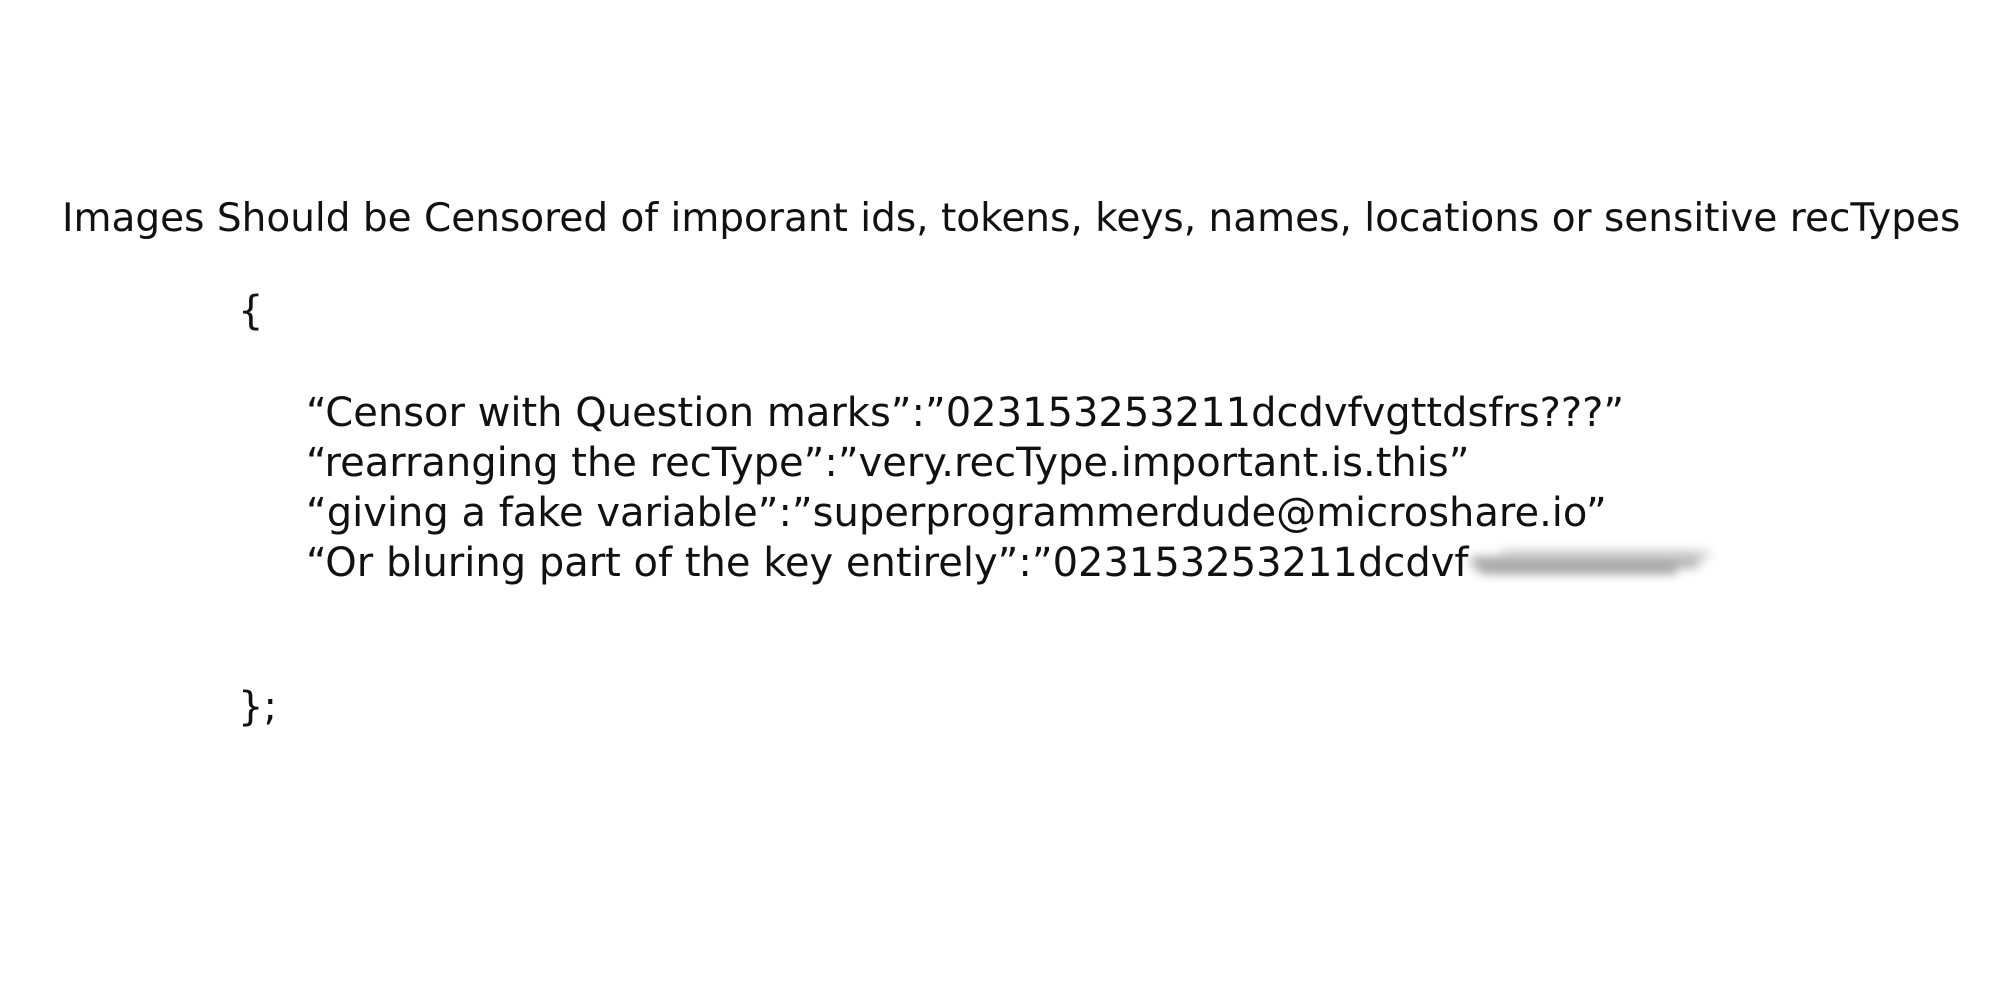 The height and width of the screenshot is (1000, 1996). What do you see at coordinates (1593, 563) in the screenshot?
I see `blurred-key-smudge` at bounding box center [1593, 563].